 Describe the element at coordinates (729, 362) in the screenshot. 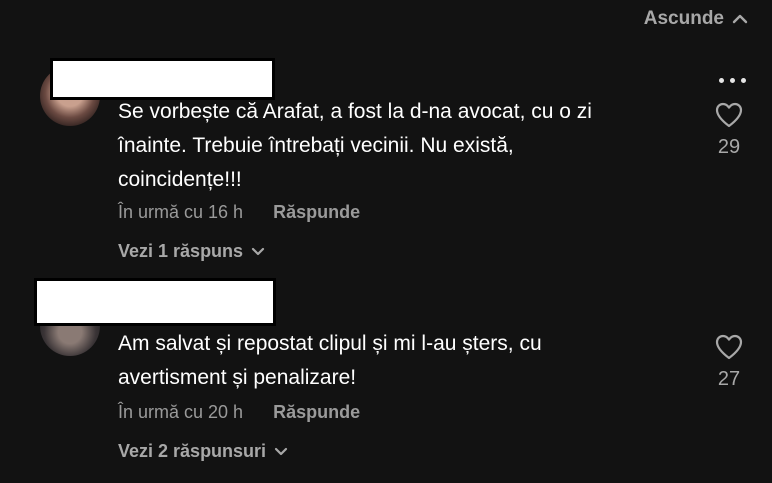

I see `like-control: 27` at that location.